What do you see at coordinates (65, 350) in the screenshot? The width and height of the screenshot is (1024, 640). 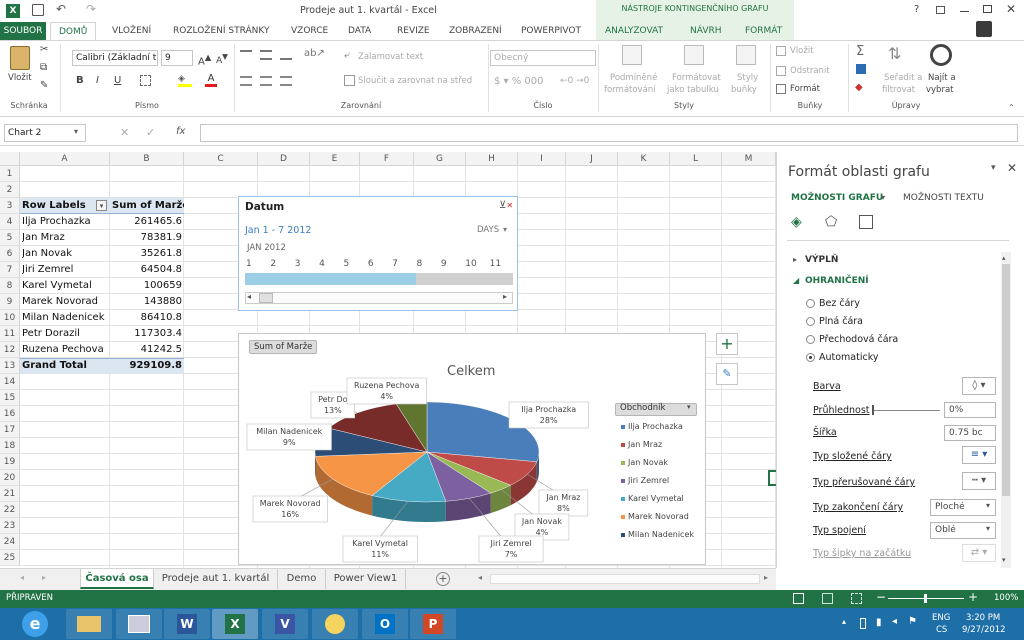 I see `pivot-row-label: Ruzena Pechova` at bounding box center [65, 350].